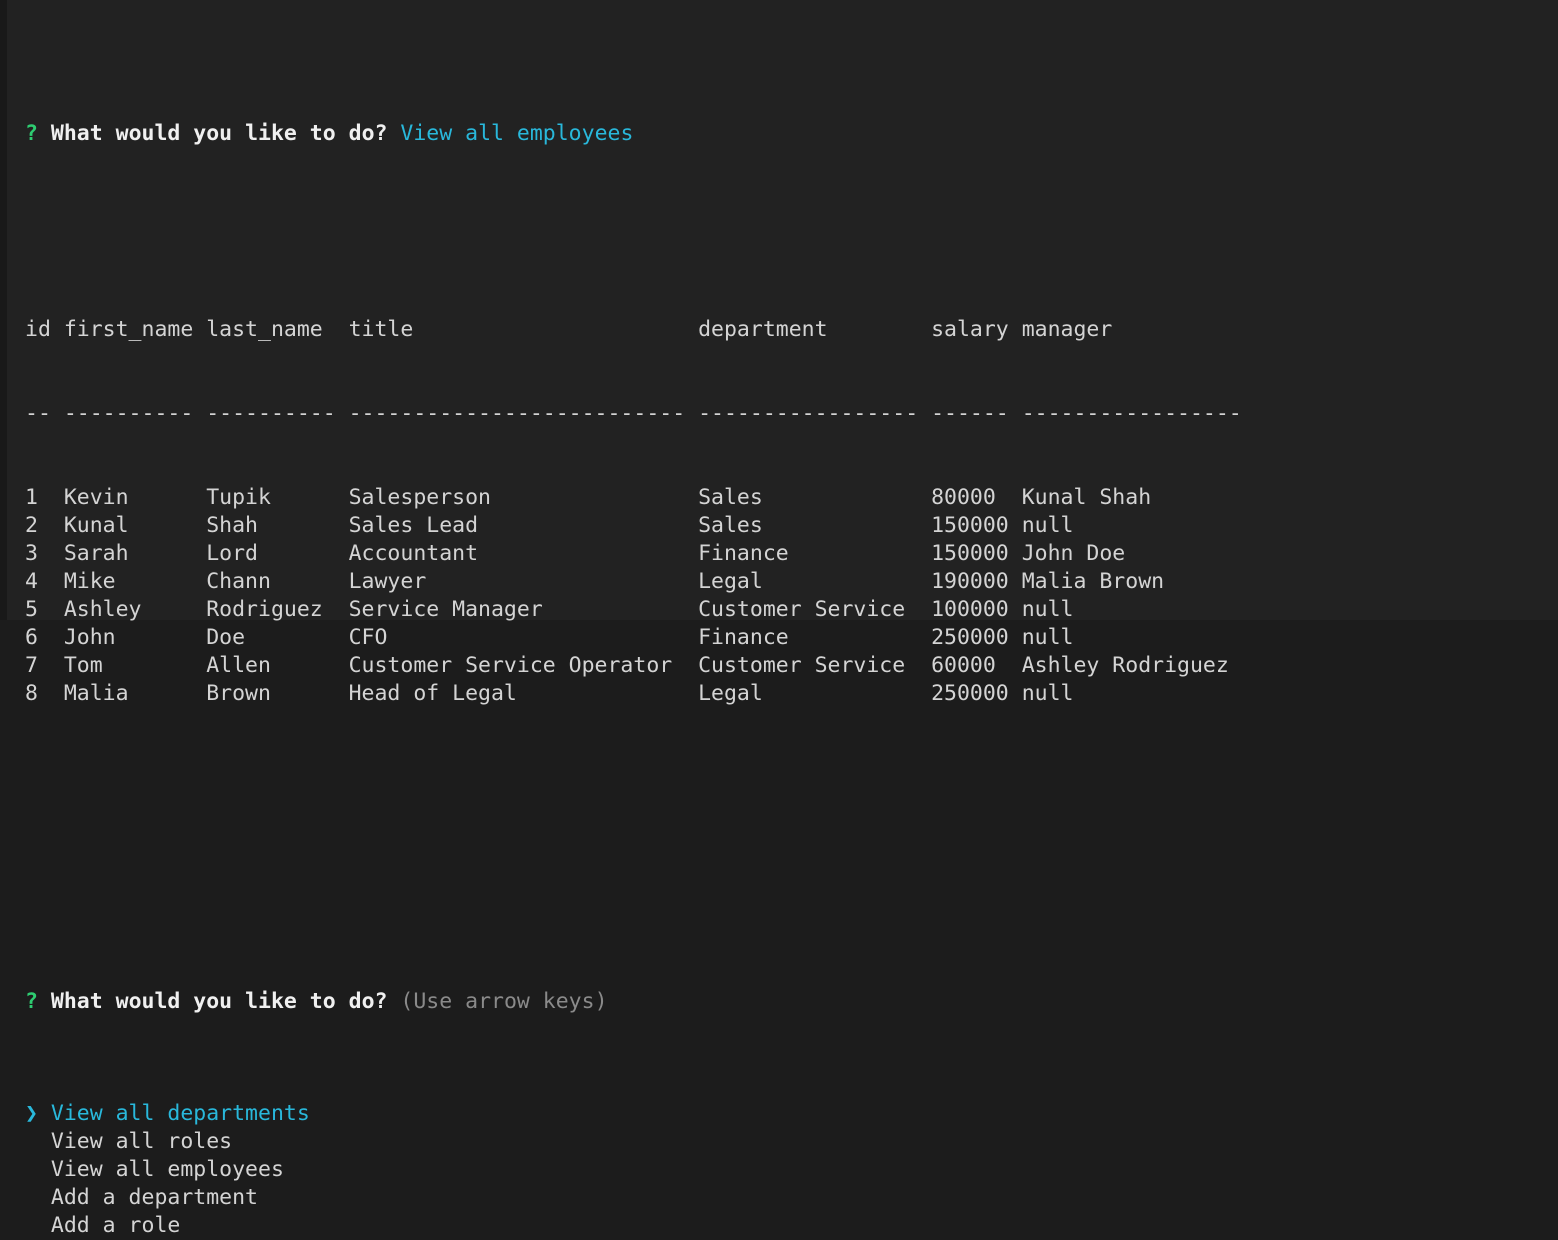  I want to click on choice-label: Add a role, so click(115, 1225).